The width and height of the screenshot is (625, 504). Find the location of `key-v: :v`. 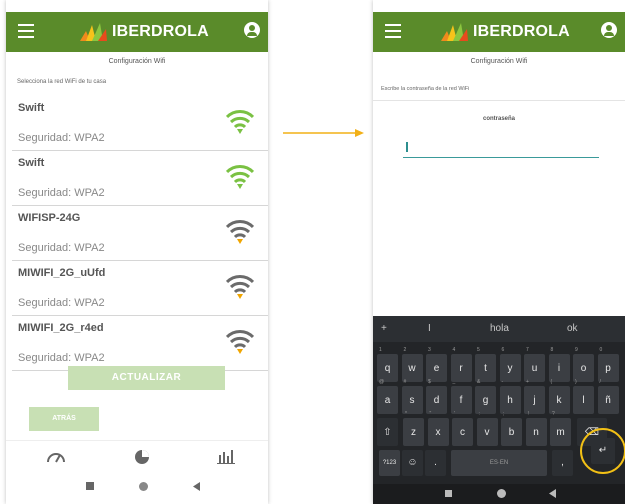

key-v: :v is located at coordinates (487, 428).